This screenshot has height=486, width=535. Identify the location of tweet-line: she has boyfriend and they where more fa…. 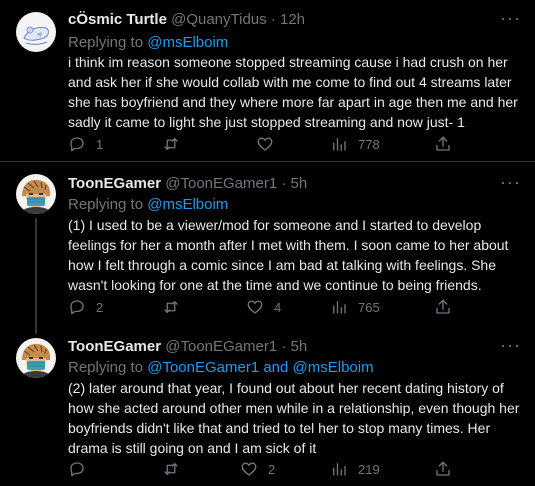
(293, 102).